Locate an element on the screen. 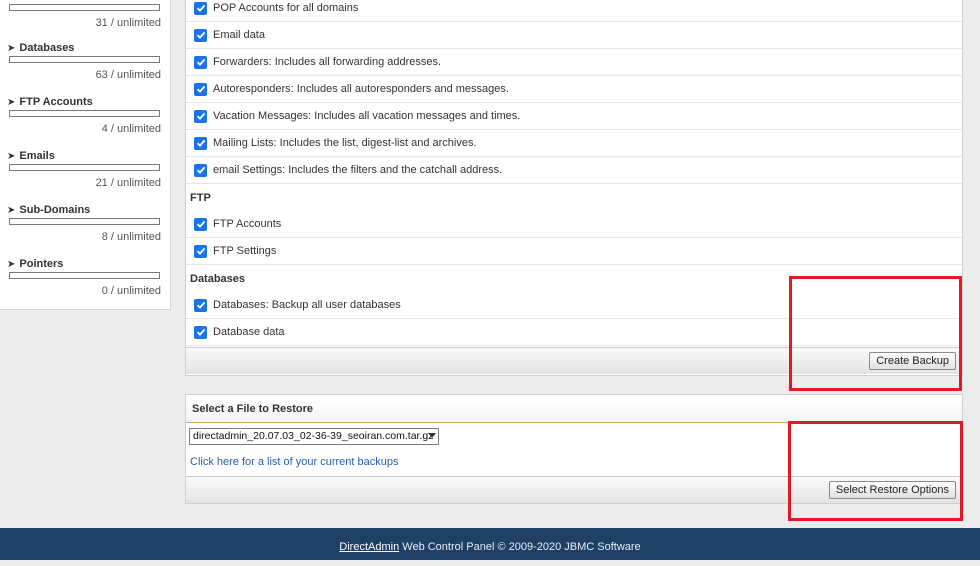 Image resolution: width=980 pixels, height=566 pixels. highlight-box-restore-options is located at coordinates (875, 471).